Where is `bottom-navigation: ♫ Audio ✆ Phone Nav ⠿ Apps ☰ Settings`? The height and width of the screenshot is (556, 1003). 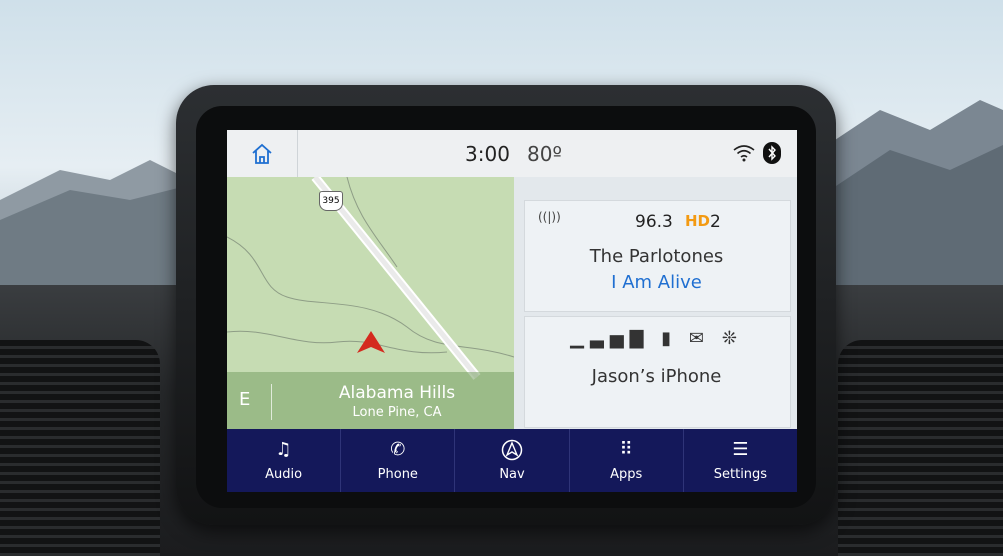
bottom-navigation: ♫ Audio ✆ Phone Nav ⠿ Apps ☰ Settings is located at coordinates (512, 460).